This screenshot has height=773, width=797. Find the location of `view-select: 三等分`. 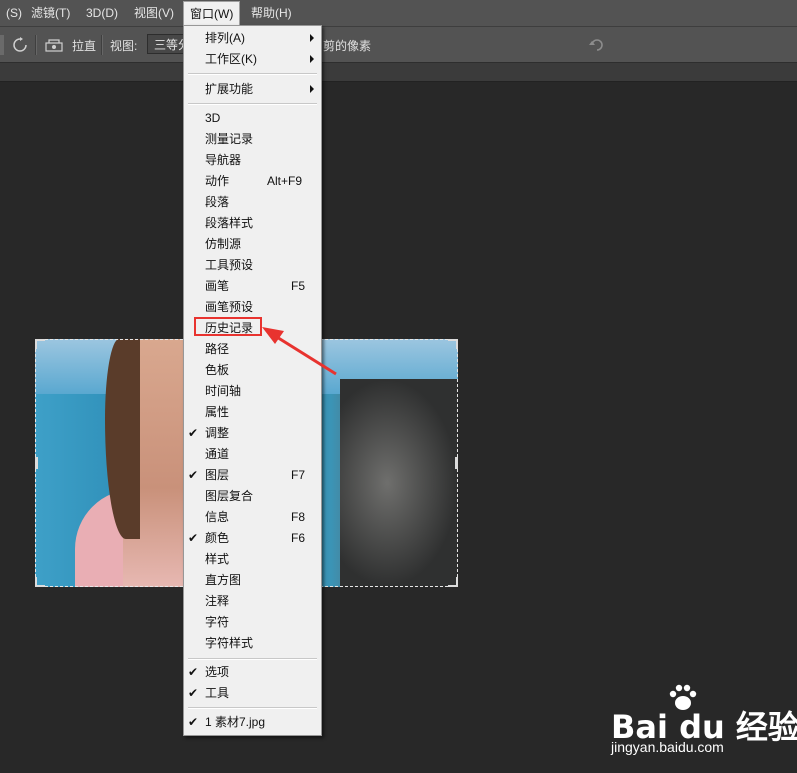

view-select: 三等分 is located at coordinates (167, 44).